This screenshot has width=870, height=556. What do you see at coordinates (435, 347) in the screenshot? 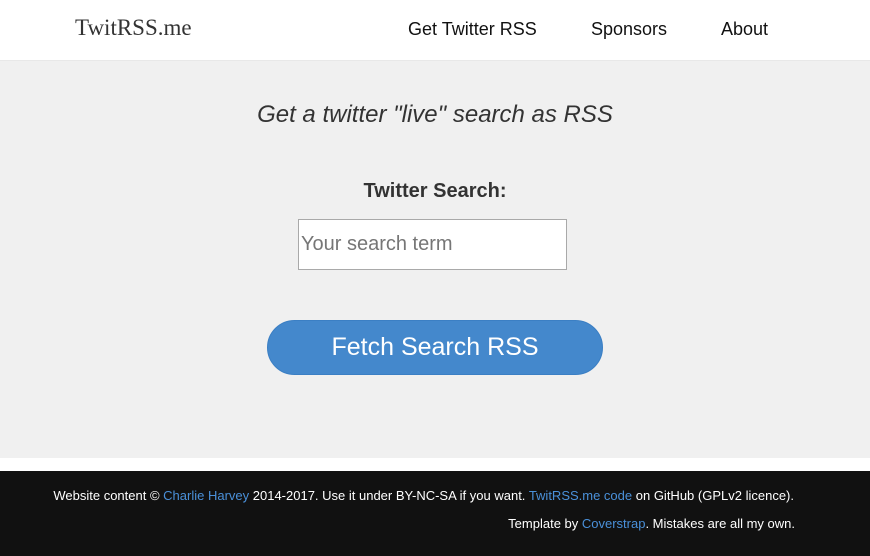
I see `fetch-search-rss-button: Fetch Search RSS` at bounding box center [435, 347].